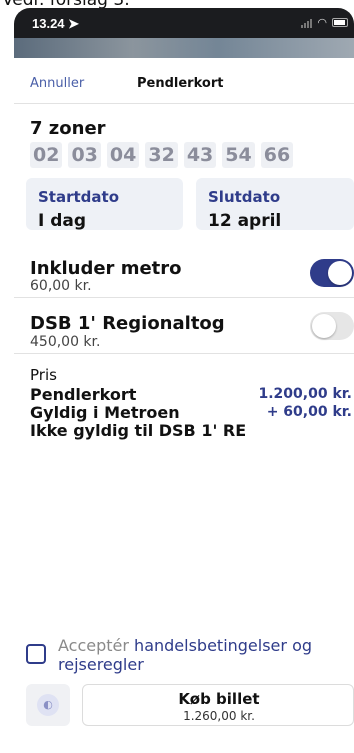  What do you see at coordinates (83, 394) in the screenshot?
I see `price-line-label: Pendlerkort` at bounding box center [83, 394].